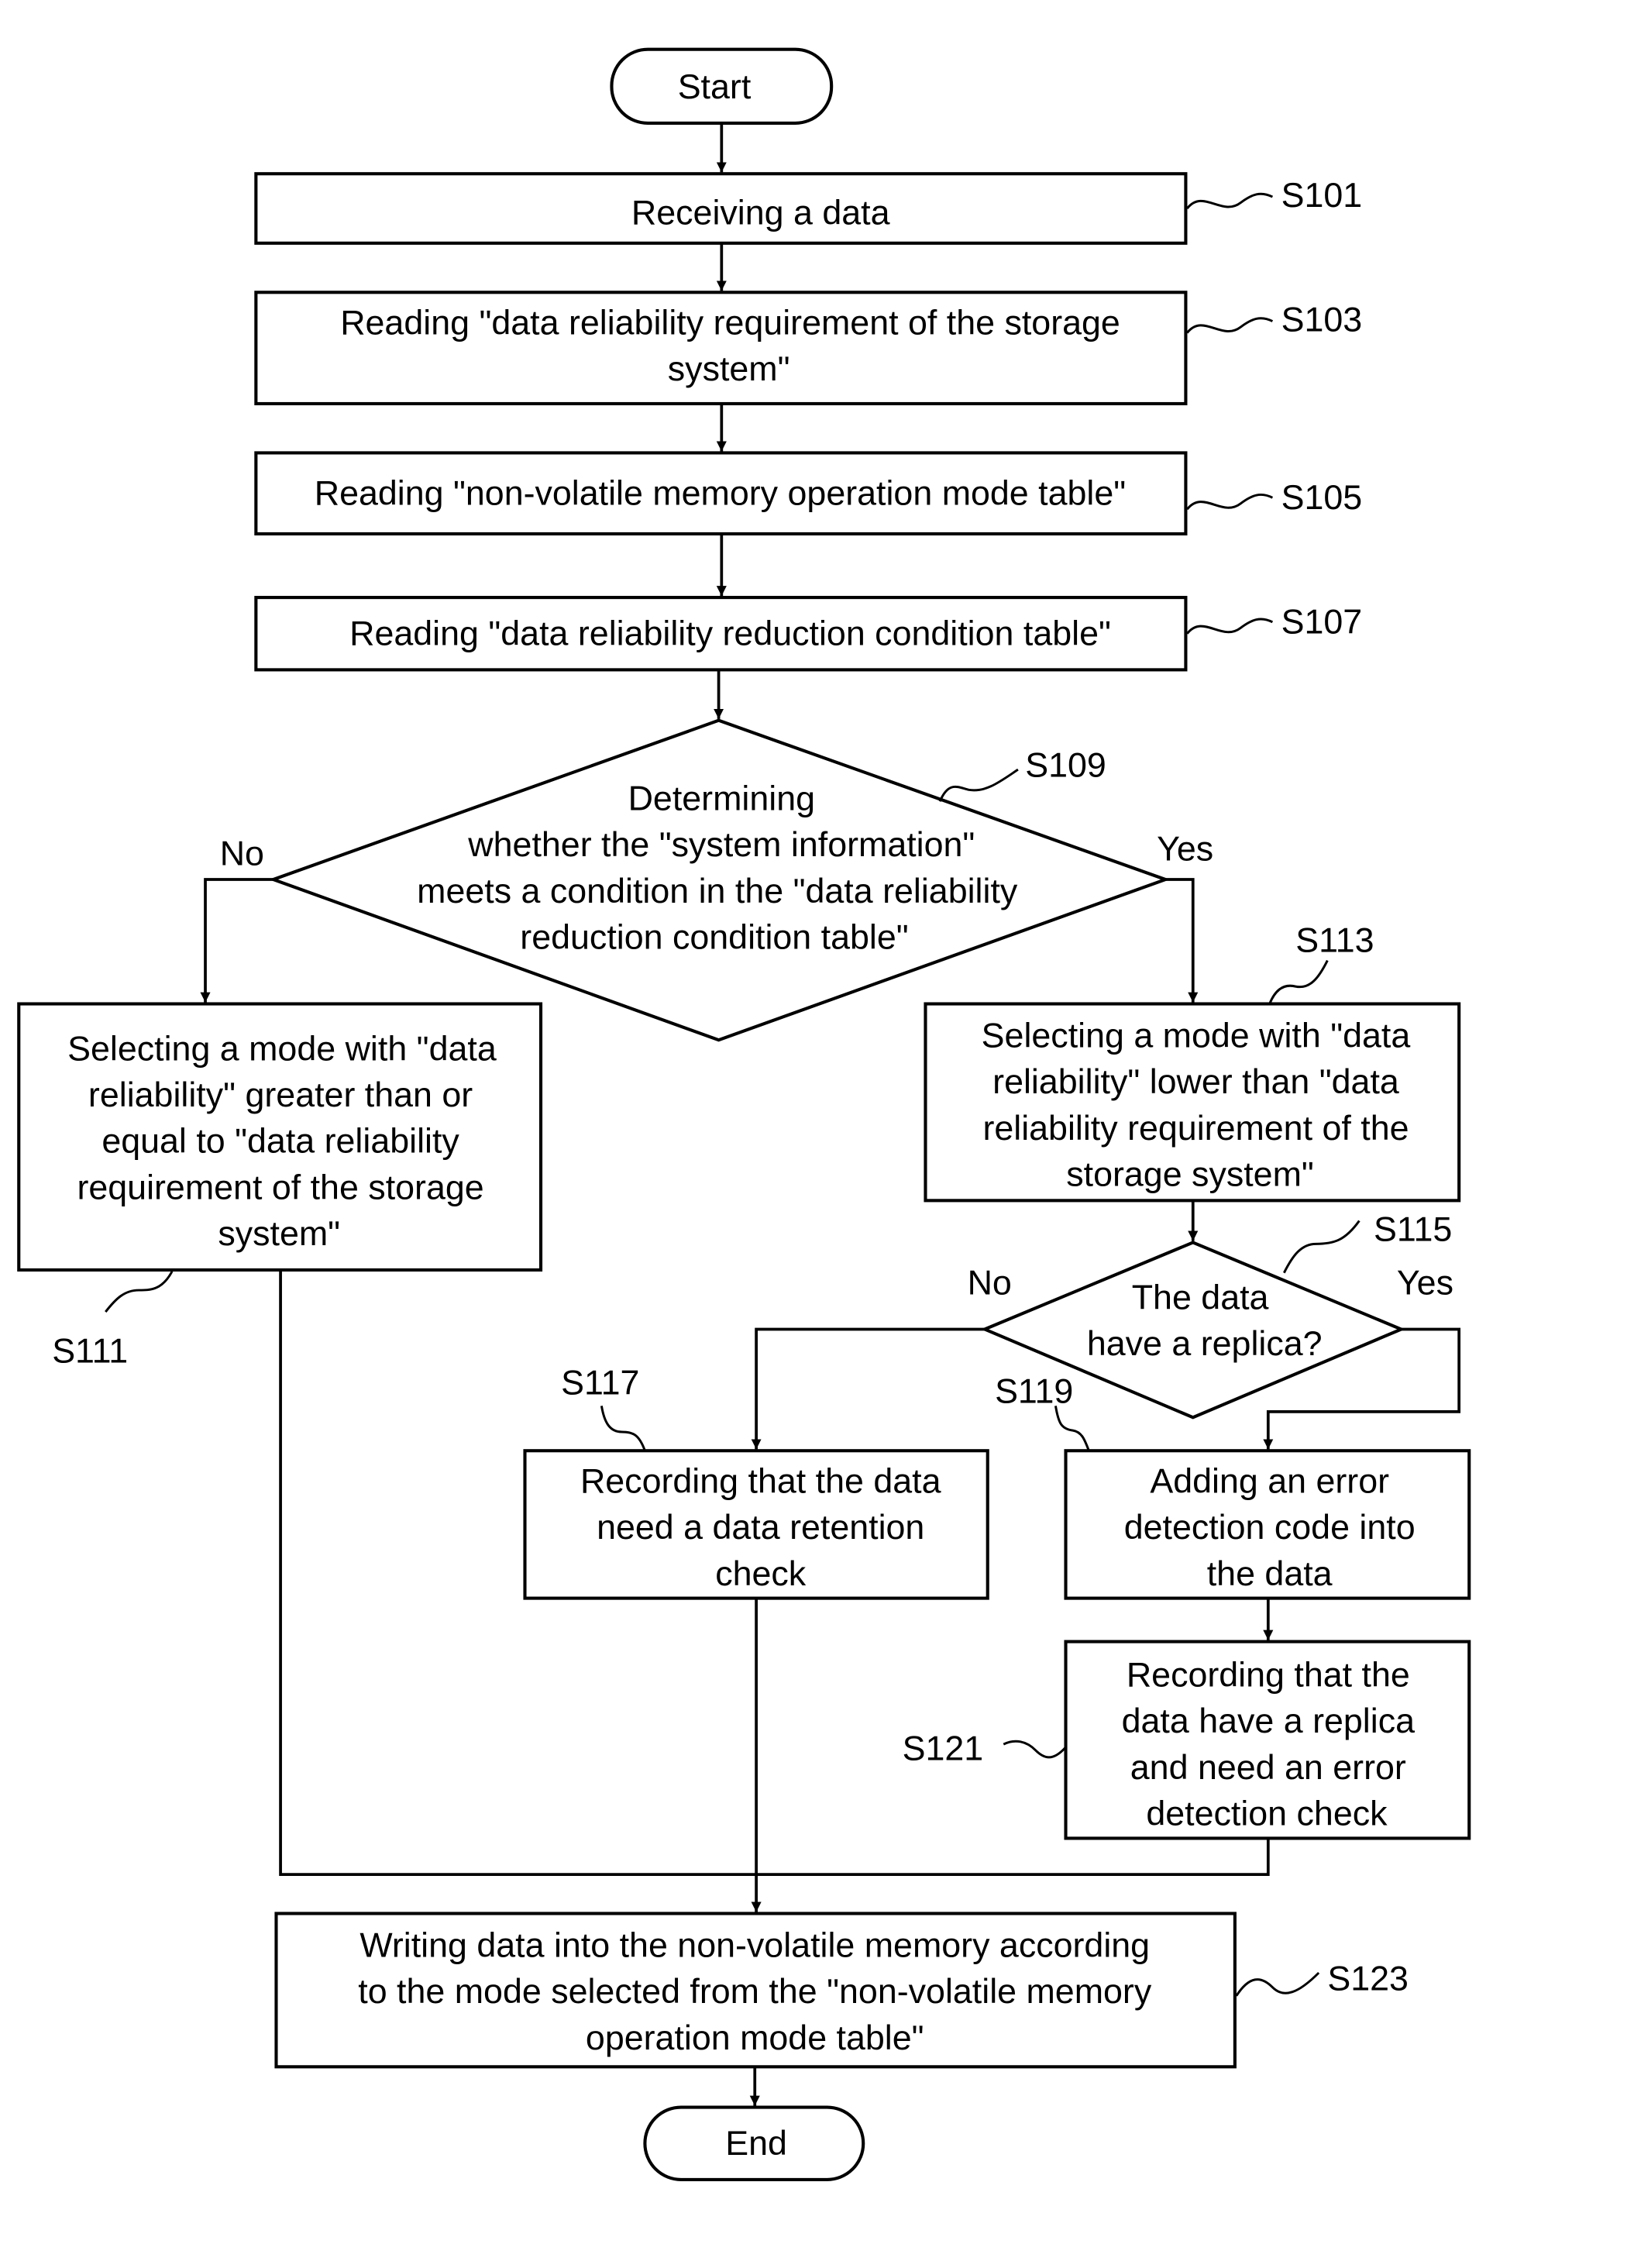 The height and width of the screenshot is (2268, 1634). What do you see at coordinates (868, 1388) in the screenshot?
I see `arrow-s115-no` at bounding box center [868, 1388].